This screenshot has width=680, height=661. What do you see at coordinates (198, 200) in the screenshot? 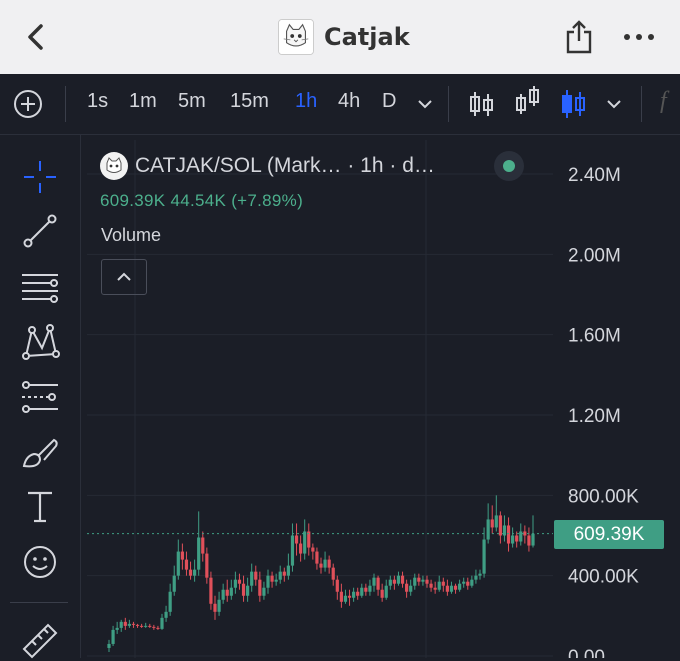
I see `change-value: 44.54K` at bounding box center [198, 200].